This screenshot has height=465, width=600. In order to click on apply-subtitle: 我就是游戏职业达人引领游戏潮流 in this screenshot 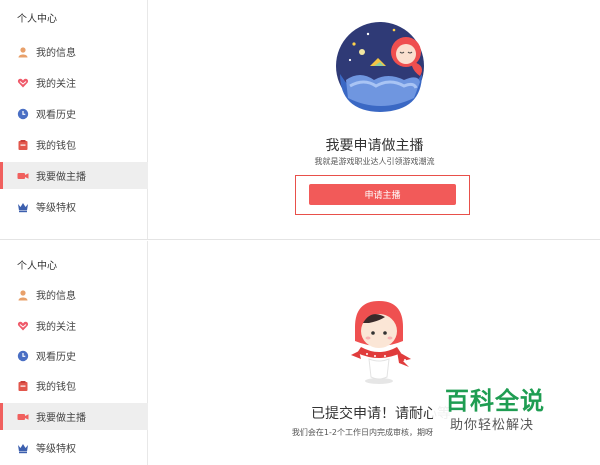, I will do `click(374, 161)`.